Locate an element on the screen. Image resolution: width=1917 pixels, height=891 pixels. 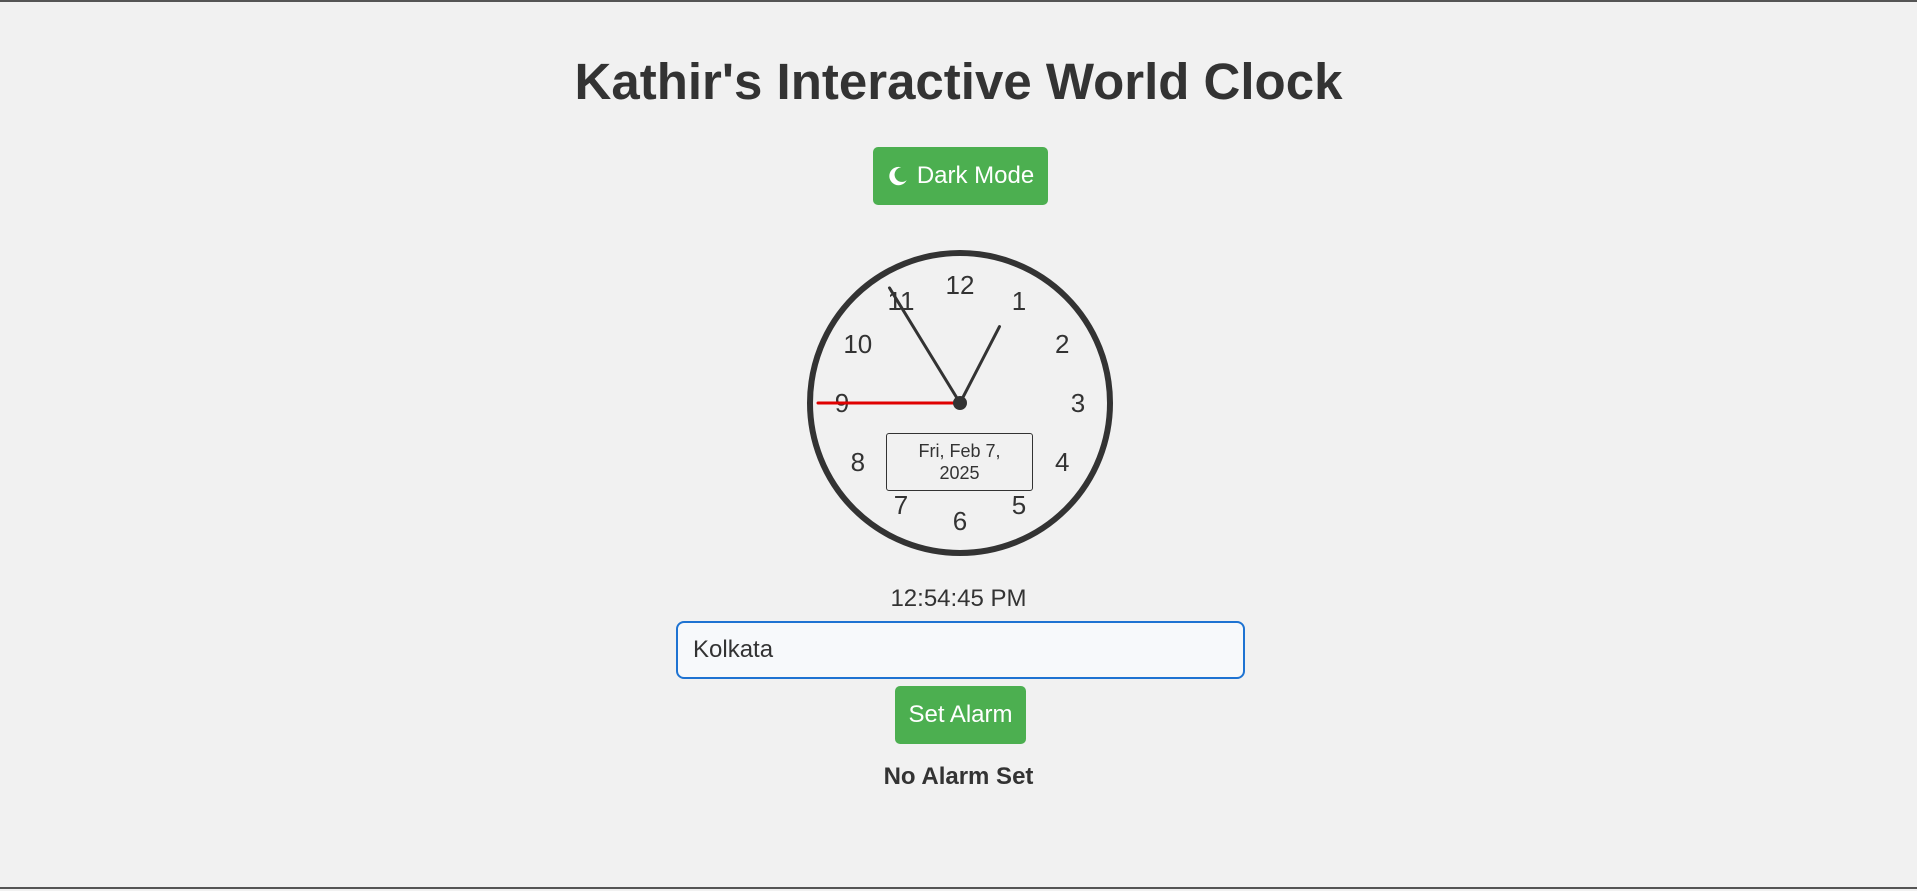
digital-time: 12:54:45 PM is located at coordinates (958, 598).